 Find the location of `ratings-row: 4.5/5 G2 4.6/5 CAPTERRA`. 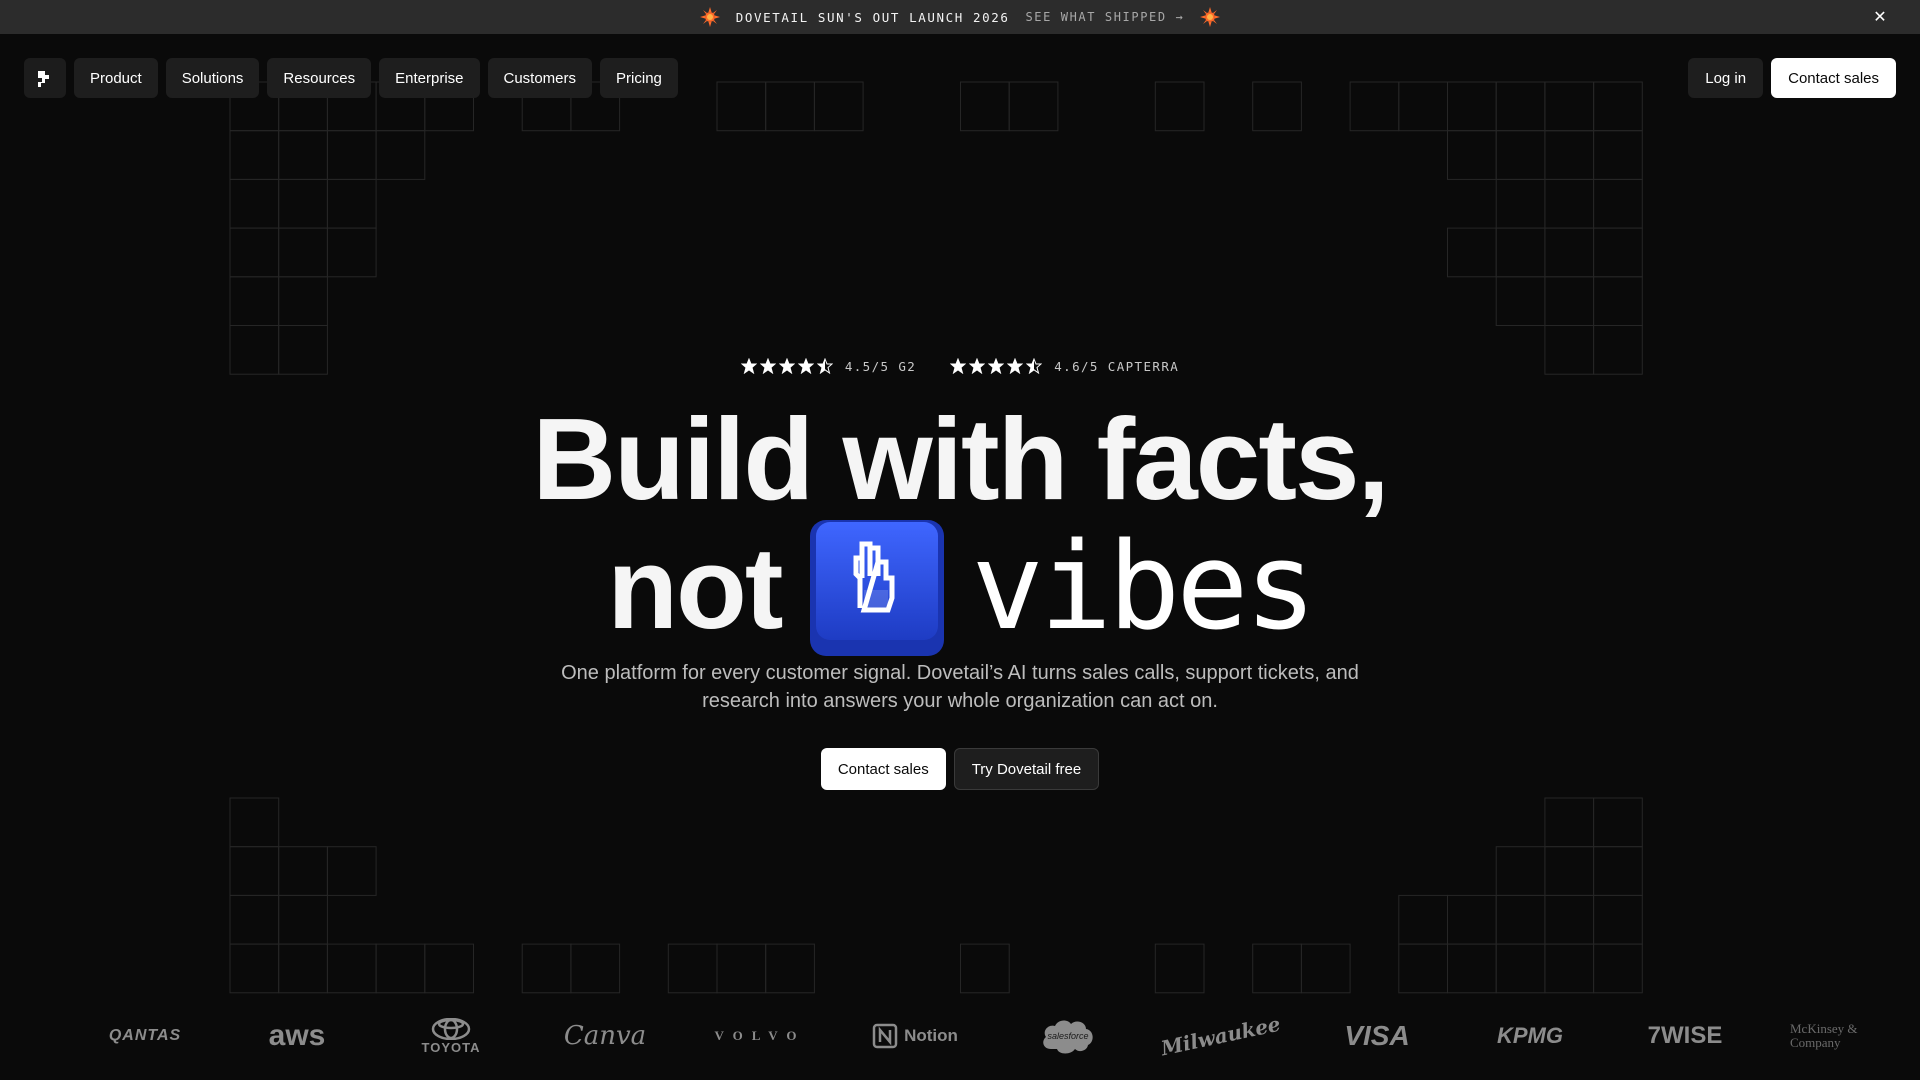

ratings-row: 4.5/5 G2 4.6/5 CAPTERRA is located at coordinates (960, 366).